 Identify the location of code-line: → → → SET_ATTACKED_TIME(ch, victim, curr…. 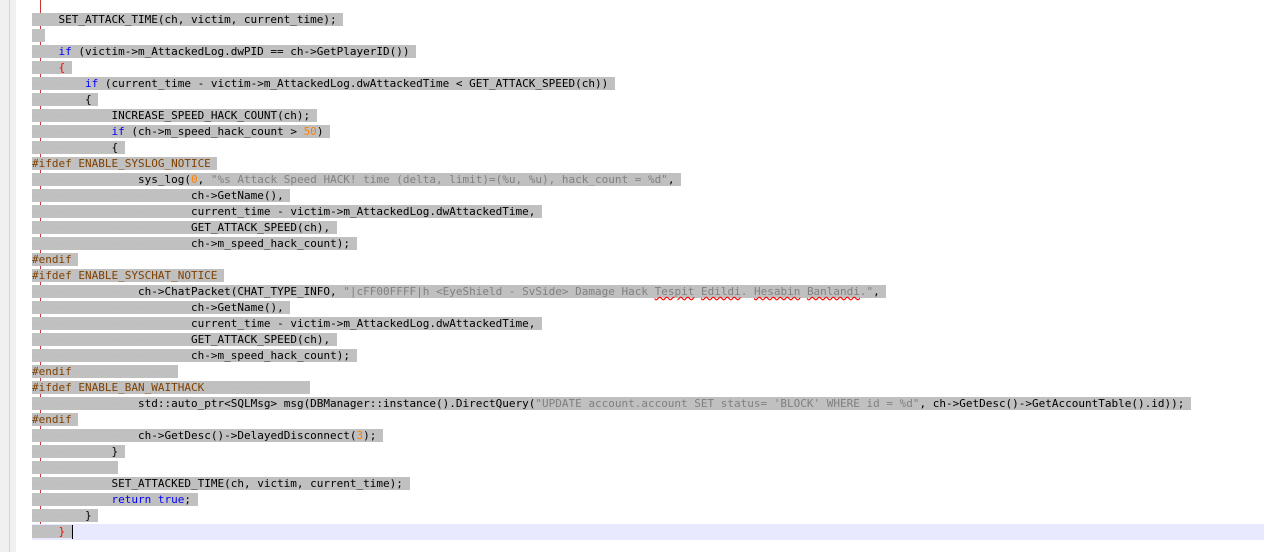
(648, 484).